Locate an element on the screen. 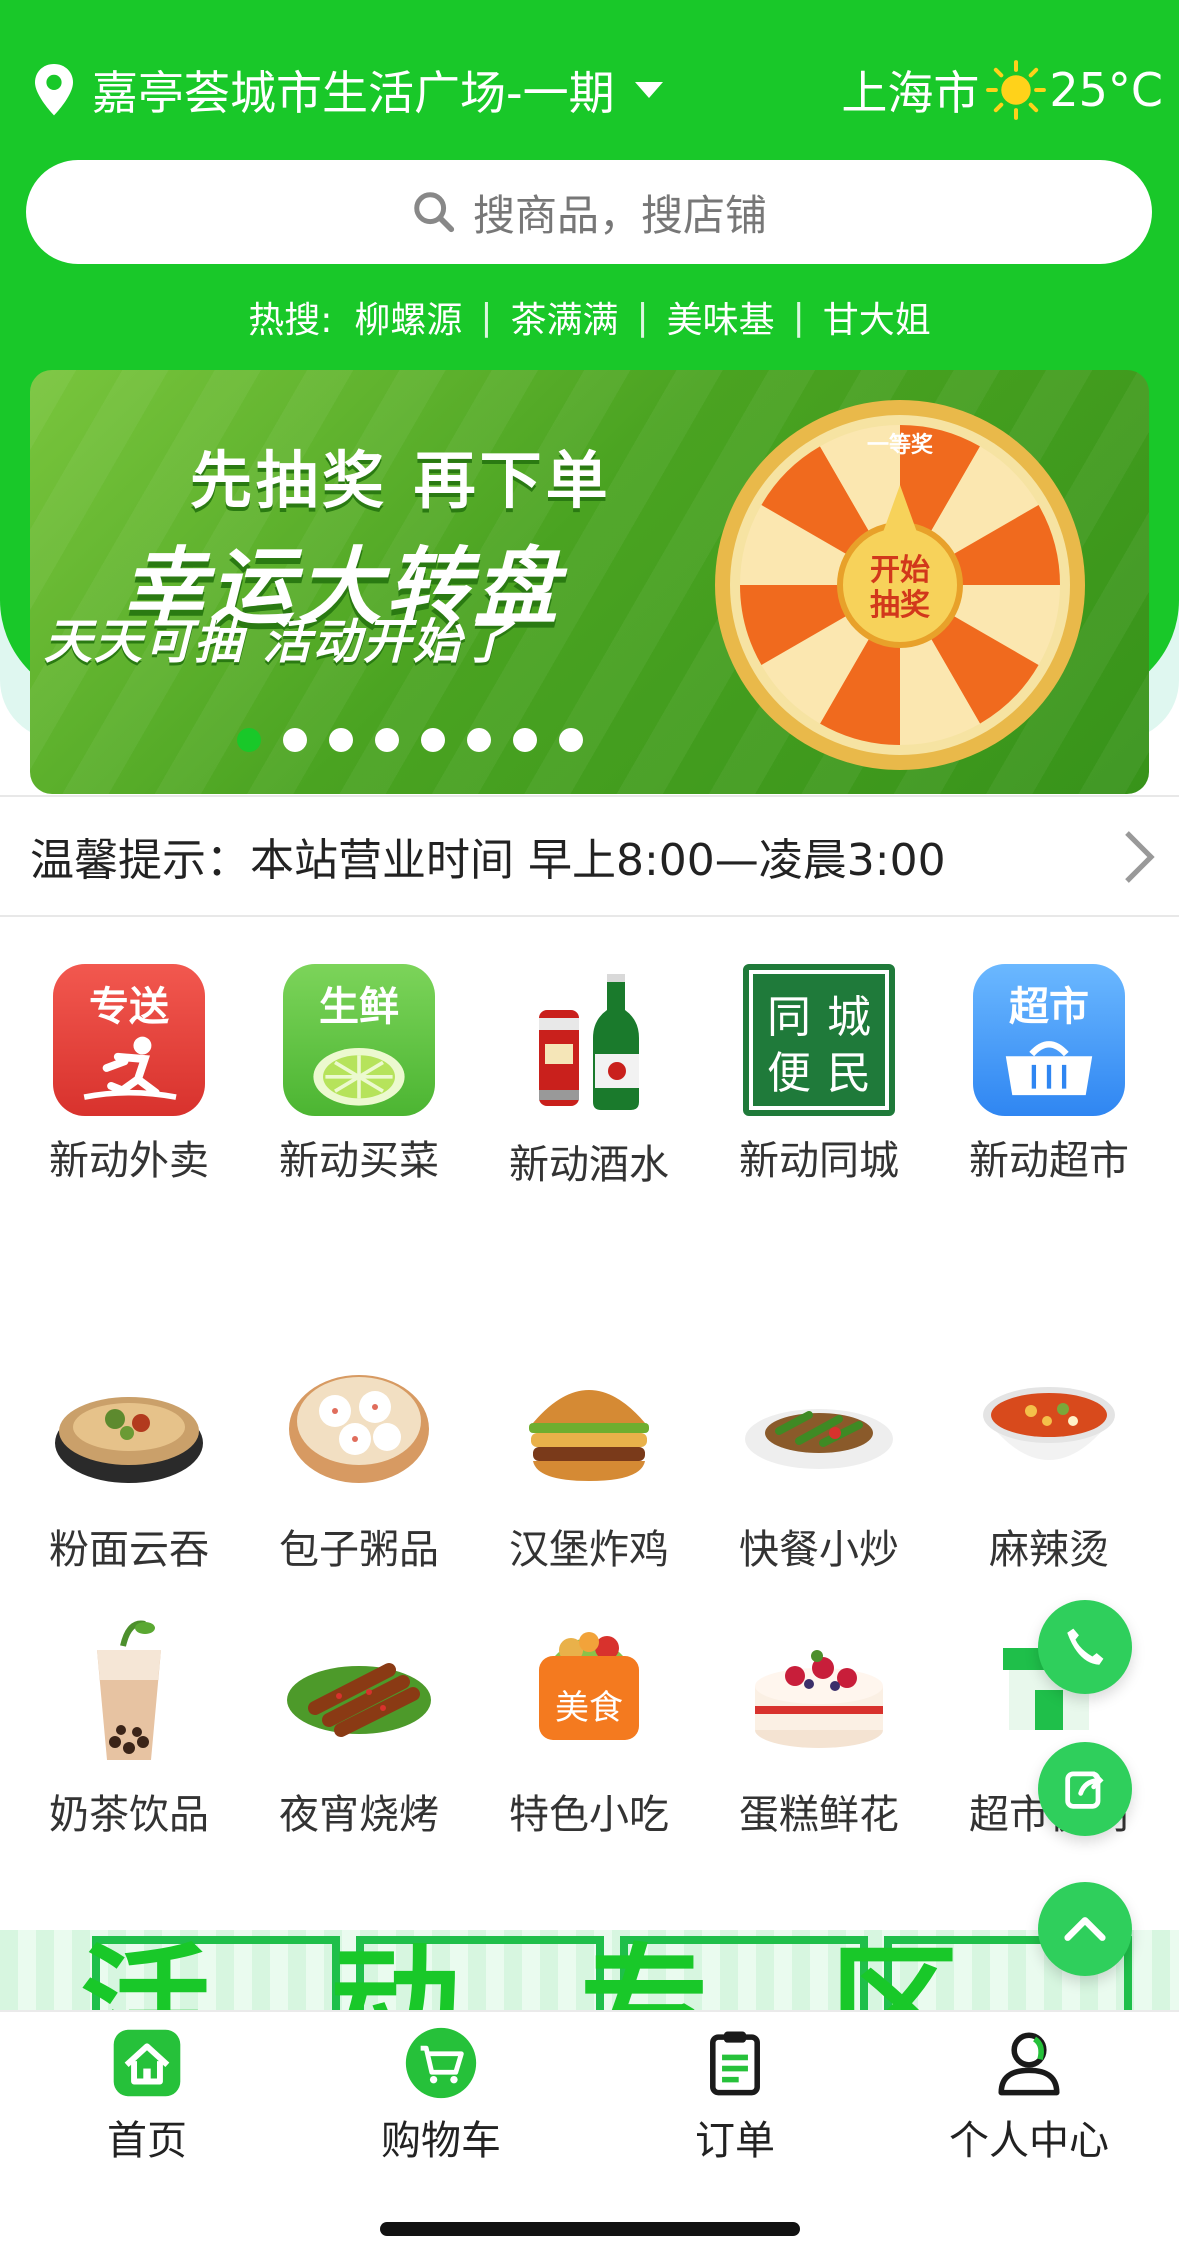 This screenshot has width=1179, height=2263. tab-cart: 购物车 is located at coordinates (441, 2096).